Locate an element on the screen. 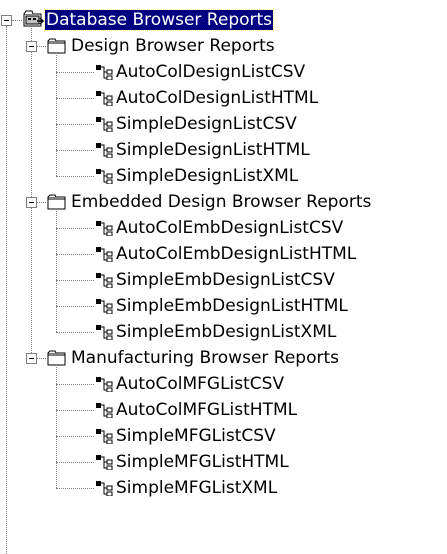 The height and width of the screenshot is (554, 447). tree-node-report: SimpleMFGListHTML is located at coordinates (223, 462).